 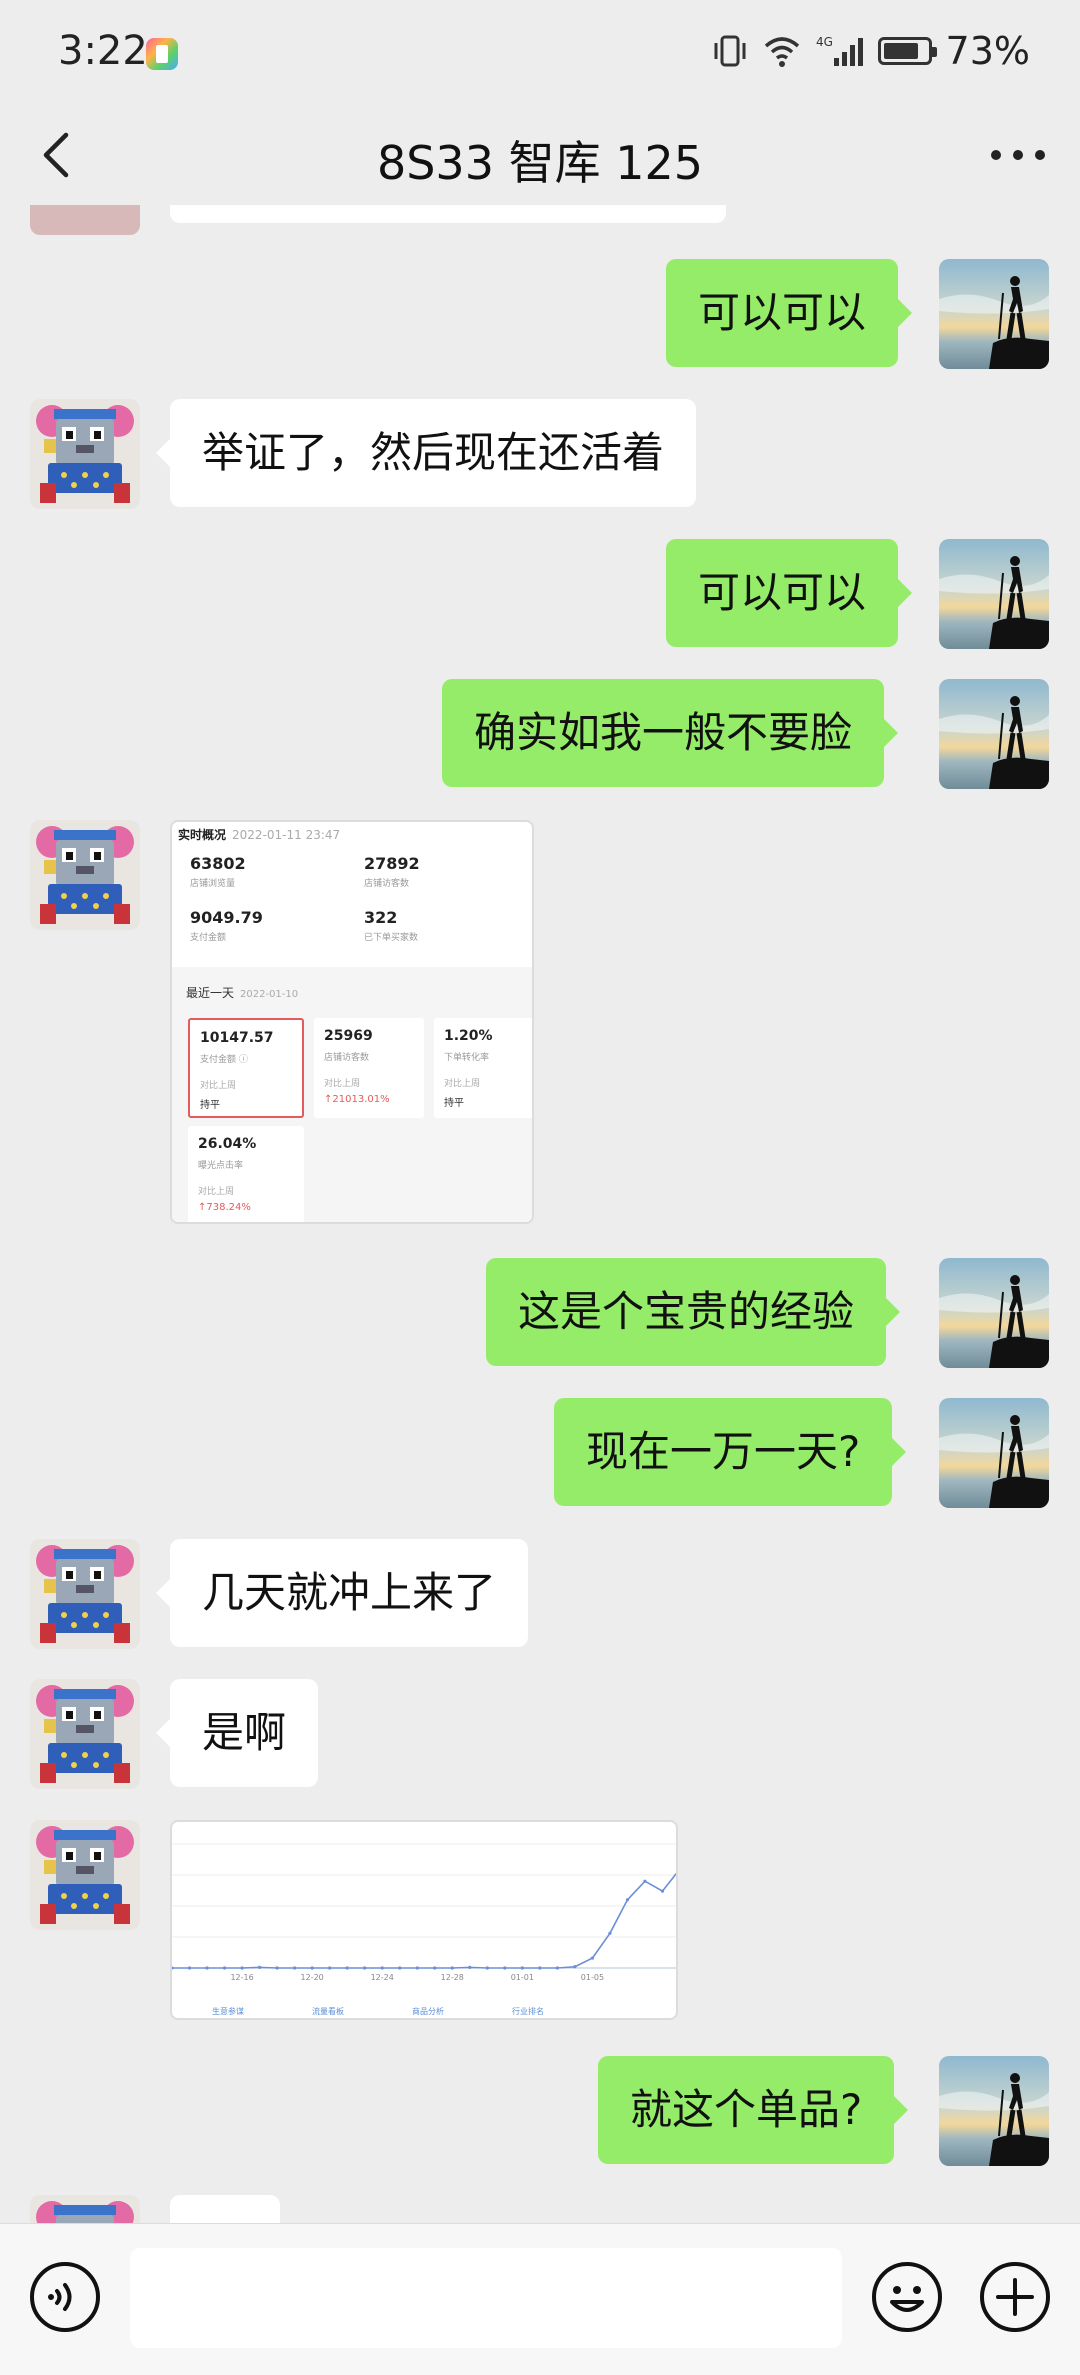 What do you see at coordinates (227, 1144) in the screenshot?
I see `metric-value: 26.04%` at bounding box center [227, 1144].